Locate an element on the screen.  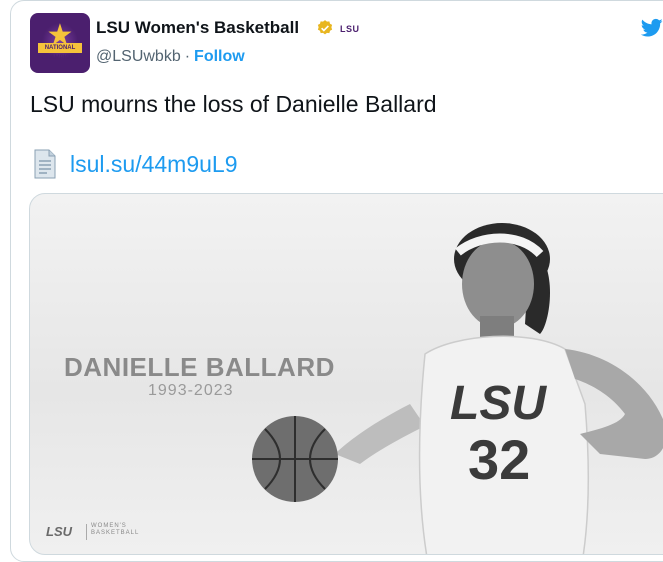
jersey-number: 32 is located at coordinates (499, 459).